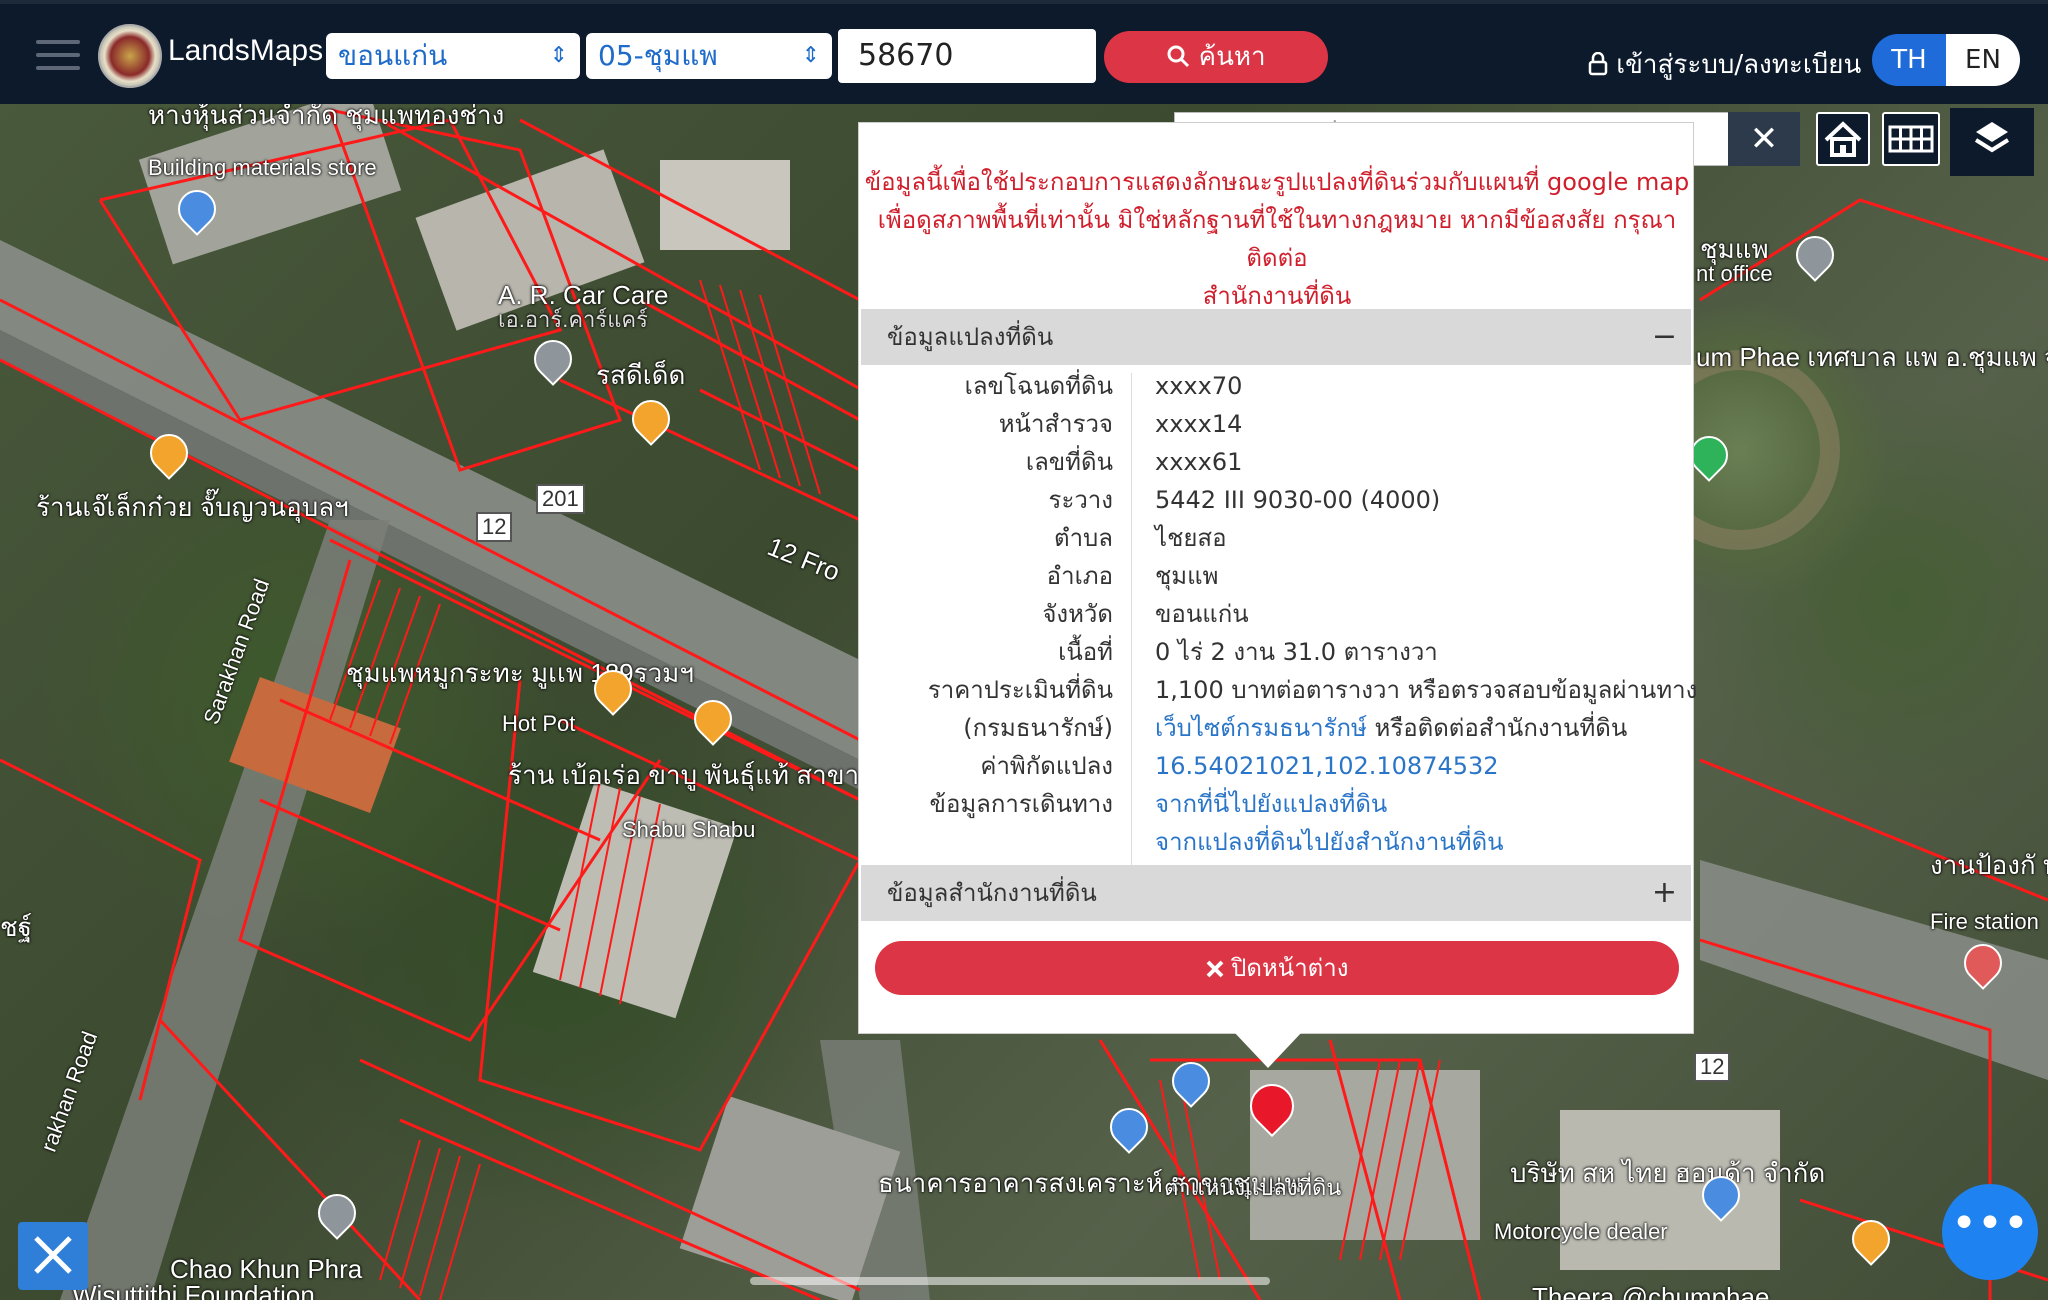 The height and width of the screenshot is (1300, 2048). I want to click on table-row: อำเภอ ชุมแพ, so click(1276, 576).